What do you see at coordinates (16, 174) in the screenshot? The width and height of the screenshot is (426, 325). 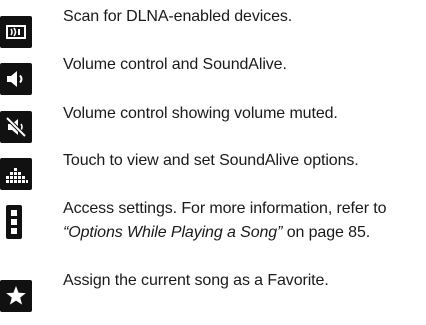 I see `soundalive-equalizer-icon` at bounding box center [16, 174].